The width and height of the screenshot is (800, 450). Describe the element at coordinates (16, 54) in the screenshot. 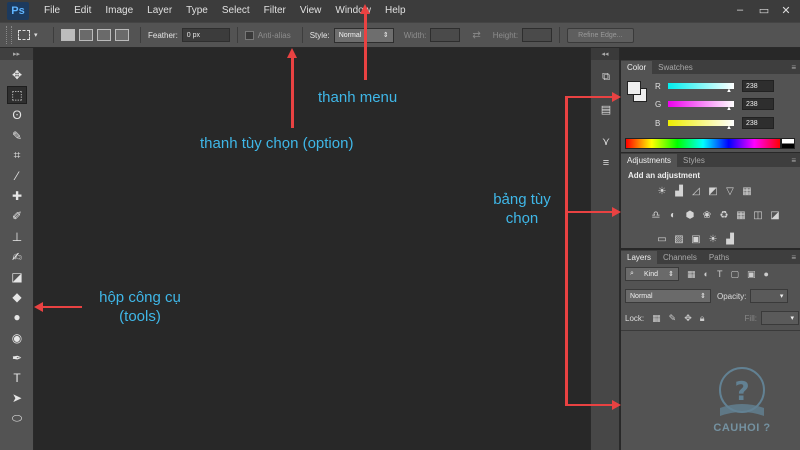

I see `toolbox-collapse-icon: ▸▸` at that location.